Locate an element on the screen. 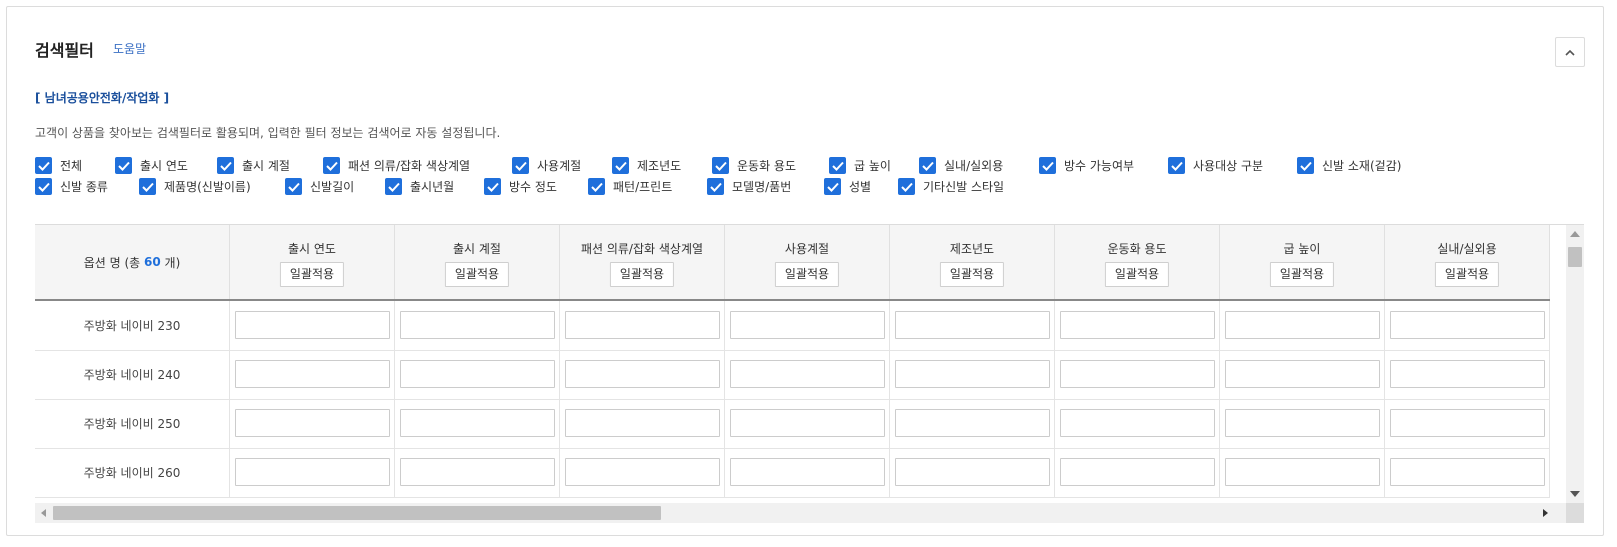 The width and height of the screenshot is (1617, 547). filter-checkbox: 출시년월 is located at coordinates (419, 186).